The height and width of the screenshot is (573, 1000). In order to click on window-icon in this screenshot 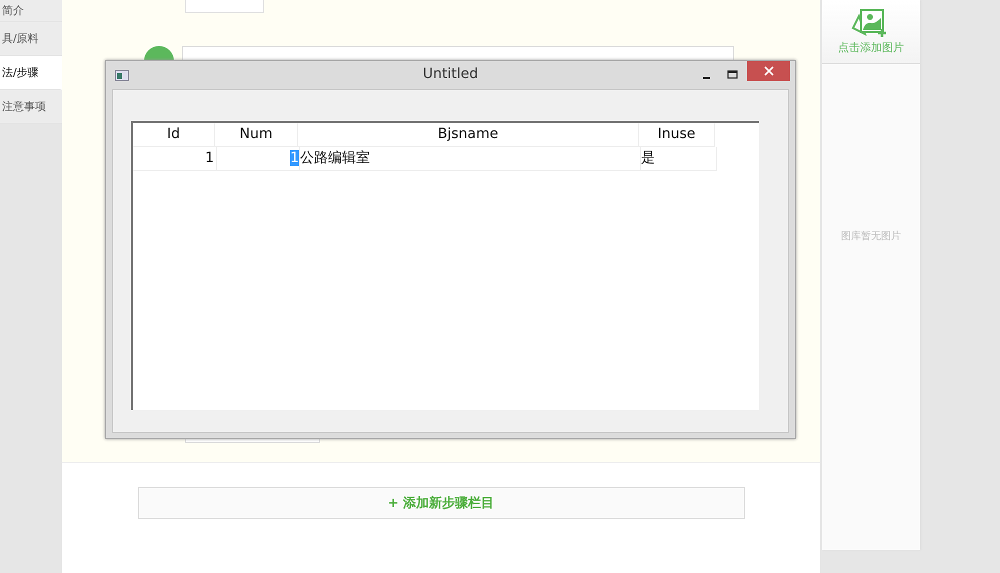, I will do `click(122, 75)`.